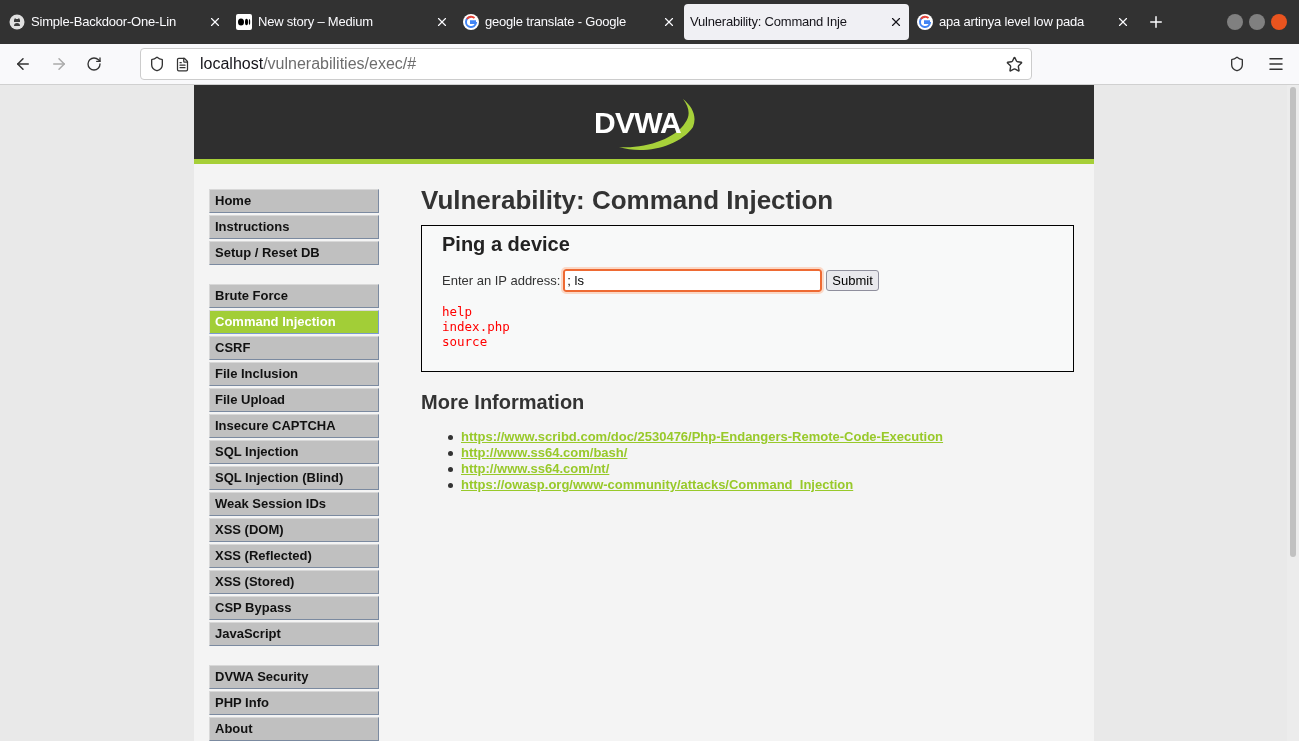 The image size is (1299, 741). Describe the element at coordinates (1279, 22) in the screenshot. I see `close-window-icon` at that location.